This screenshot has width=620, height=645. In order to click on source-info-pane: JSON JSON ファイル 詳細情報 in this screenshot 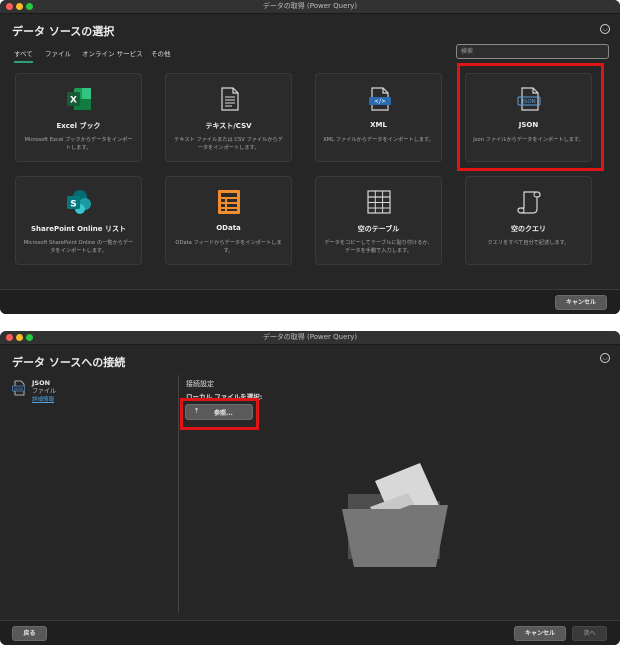, I will do `click(89, 495)`.